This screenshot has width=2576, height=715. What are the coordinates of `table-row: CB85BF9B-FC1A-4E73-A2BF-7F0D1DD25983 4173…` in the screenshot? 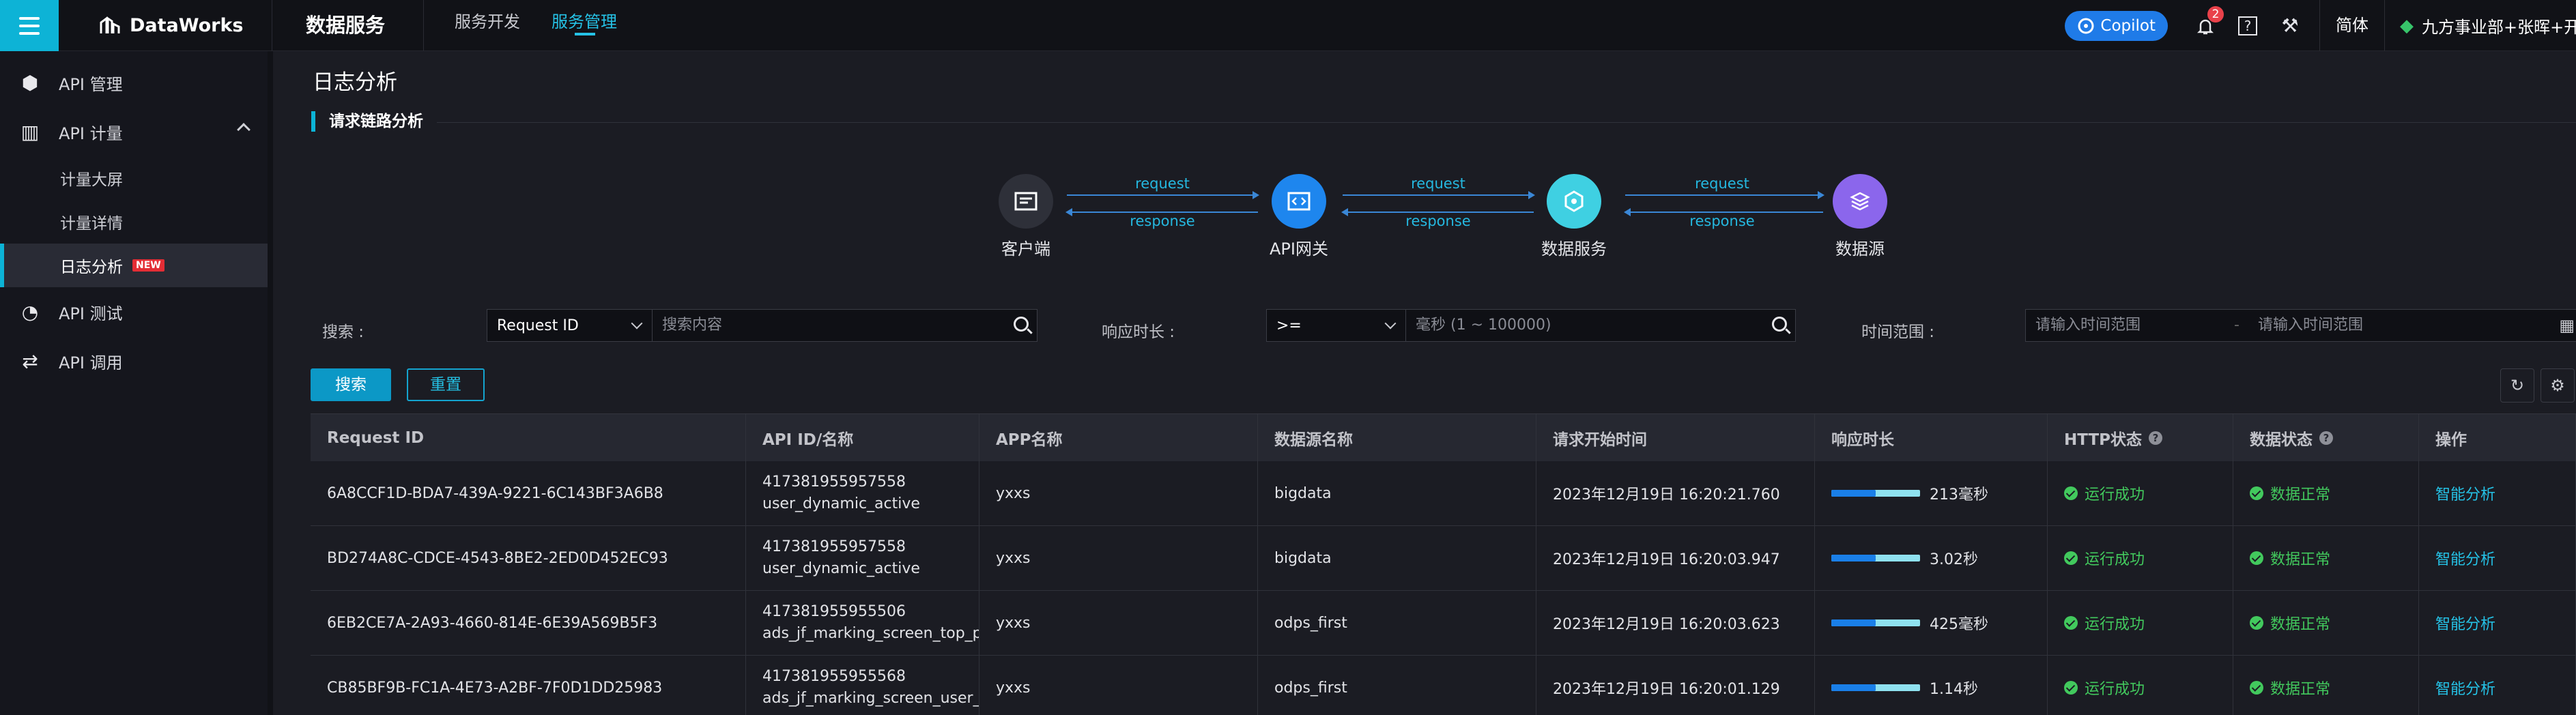 It's located at (1443, 685).